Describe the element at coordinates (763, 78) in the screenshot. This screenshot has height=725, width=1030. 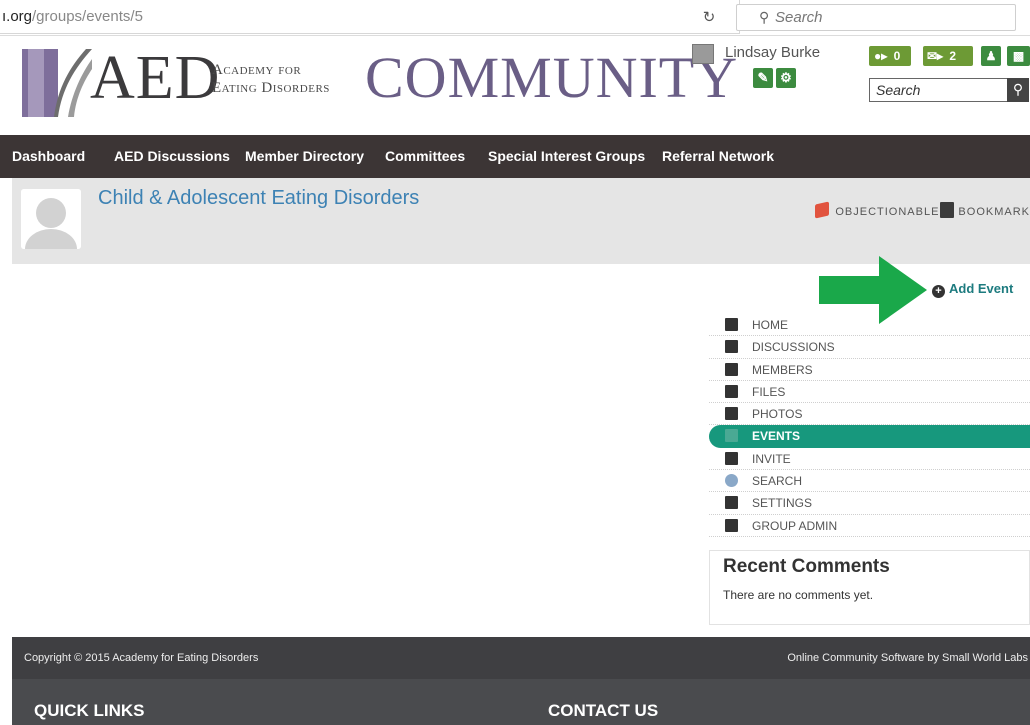
I see `edit-profile-icon: ✎` at that location.